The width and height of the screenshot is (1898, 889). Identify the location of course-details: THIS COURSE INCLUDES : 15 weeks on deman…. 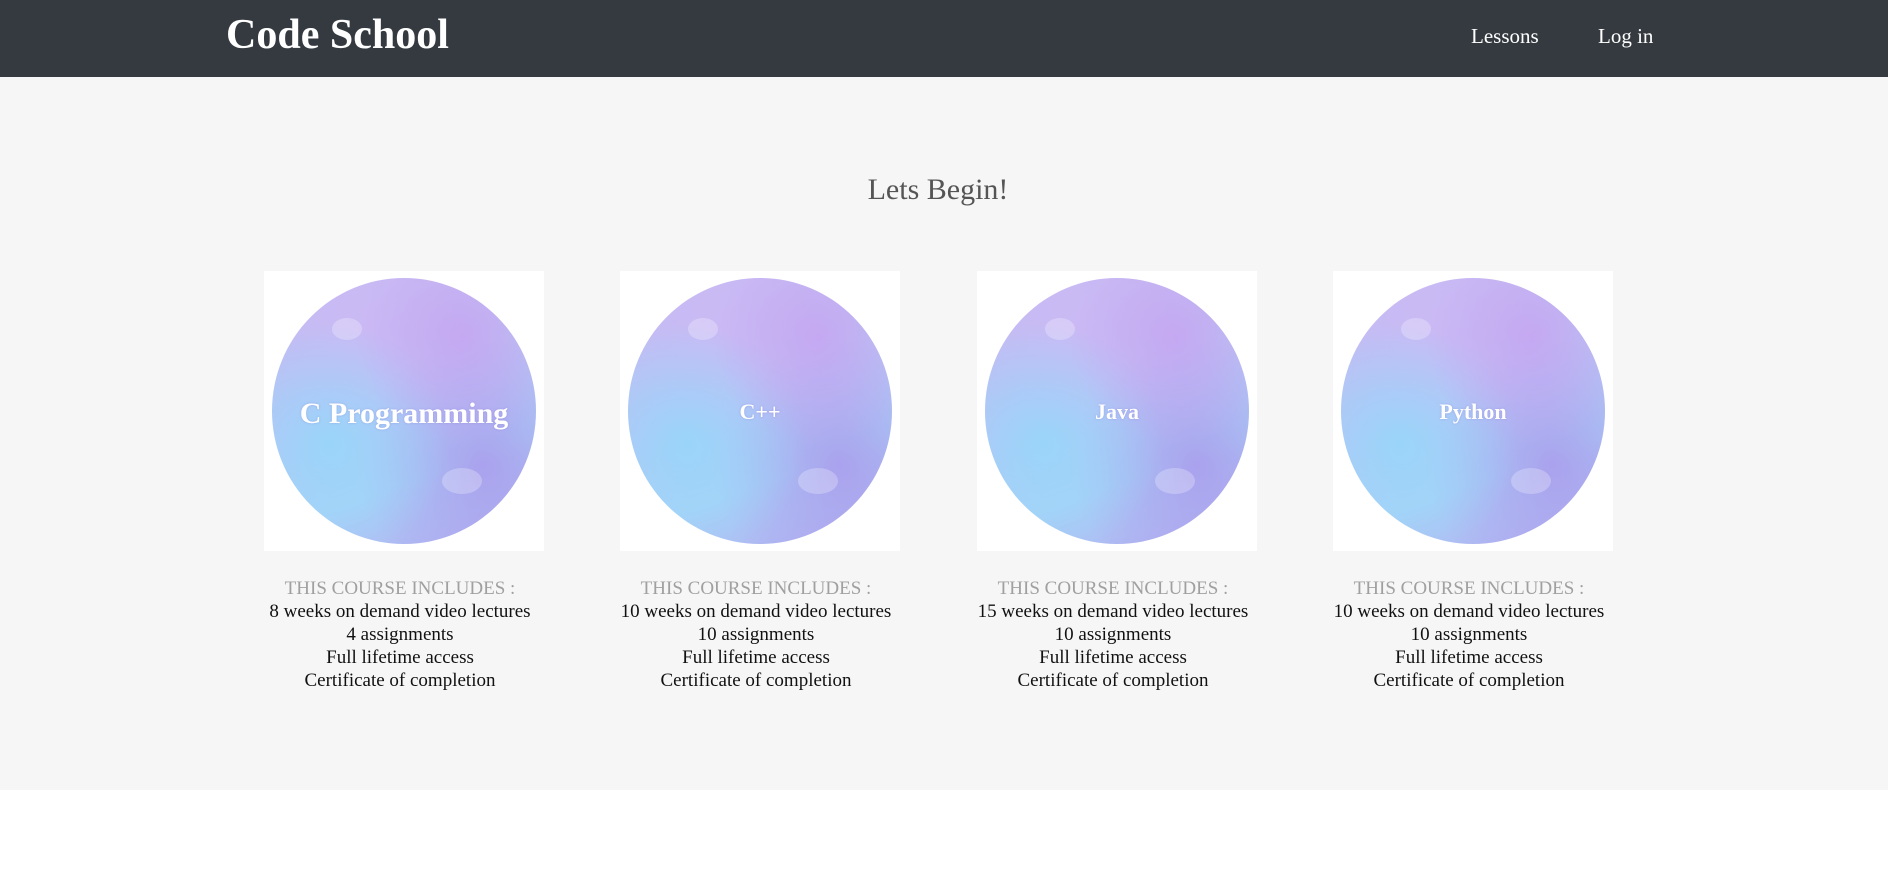
(1113, 634).